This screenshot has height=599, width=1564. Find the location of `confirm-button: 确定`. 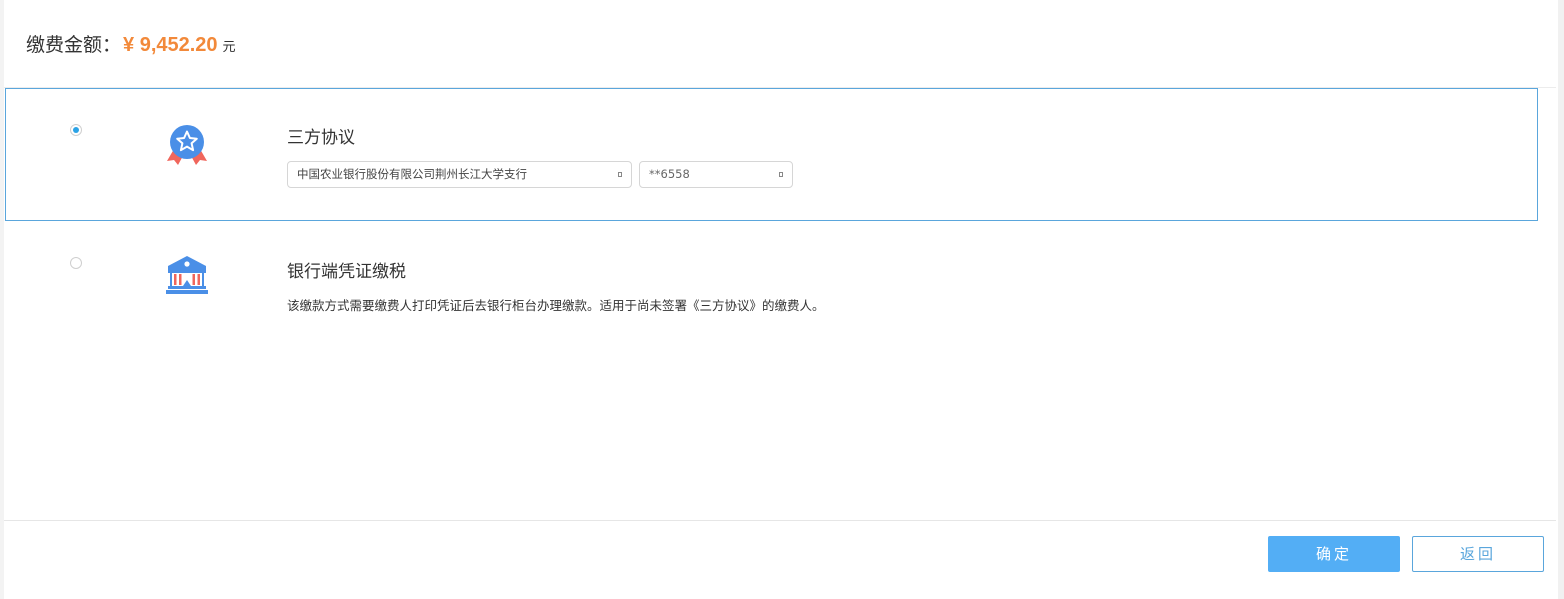

confirm-button: 确定 is located at coordinates (1334, 554).